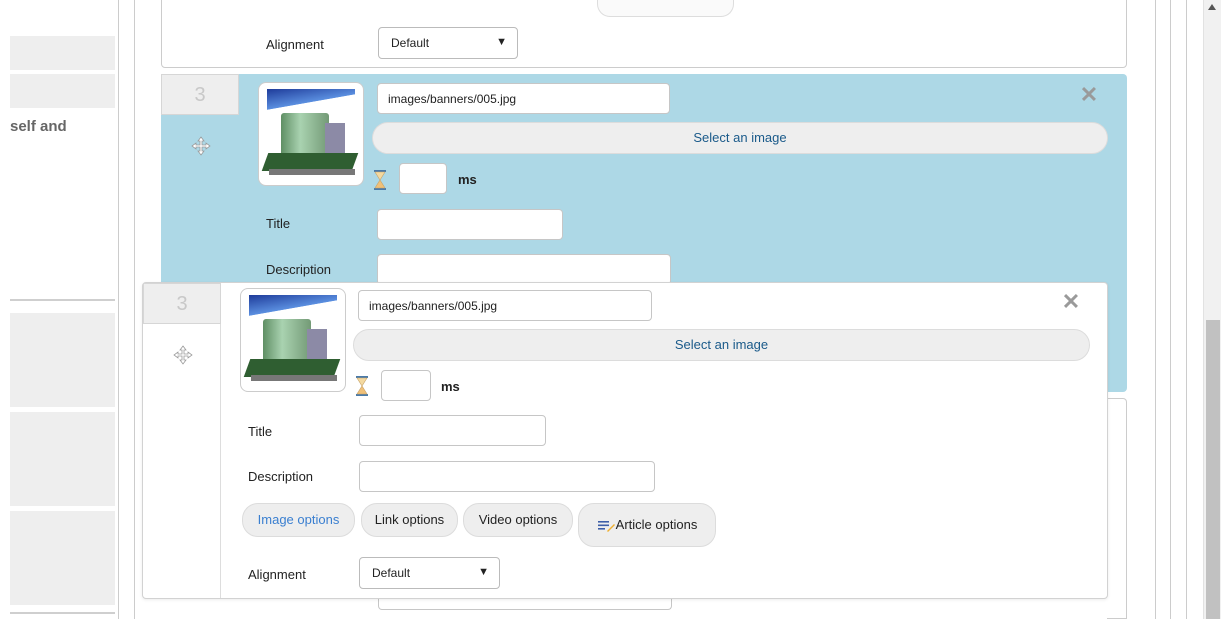 The height and width of the screenshot is (619, 1221). What do you see at coordinates (518, 520) in the screenshot?
I see `tab-video-options: Video options` at bounding box center [518, 520].